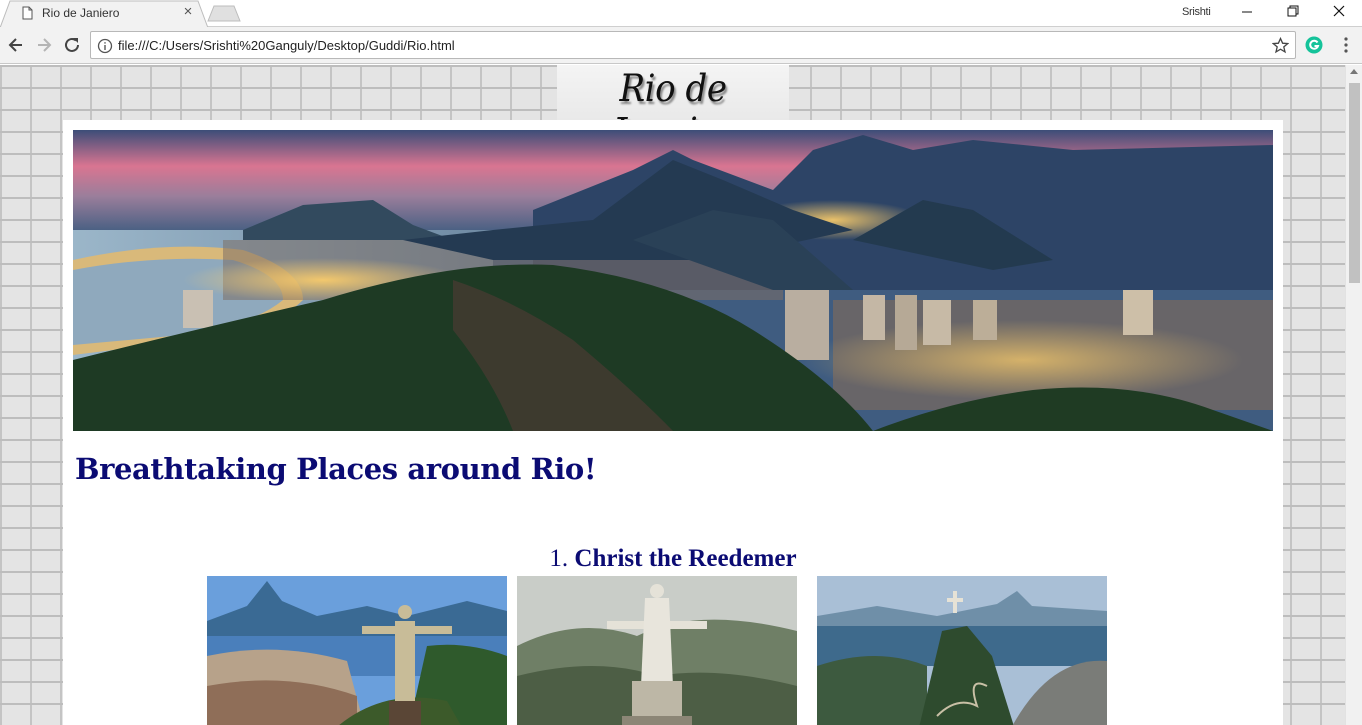 This screenshot has width=1362, height=725. I want to click on minimize-icon, so click(1247, 13).